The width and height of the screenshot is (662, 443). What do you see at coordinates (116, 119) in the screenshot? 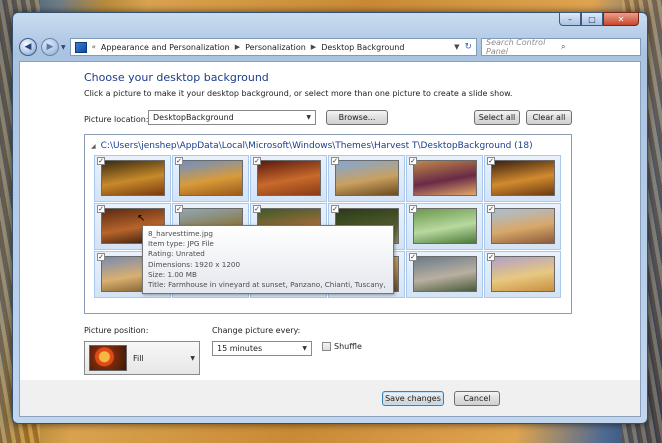
I see `picture-location-label: Picture location:` at bounding box center [116, 119].